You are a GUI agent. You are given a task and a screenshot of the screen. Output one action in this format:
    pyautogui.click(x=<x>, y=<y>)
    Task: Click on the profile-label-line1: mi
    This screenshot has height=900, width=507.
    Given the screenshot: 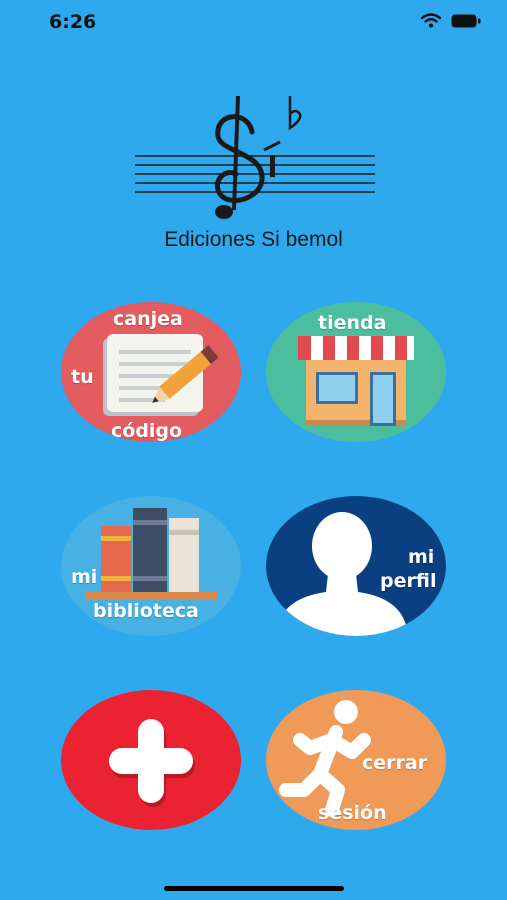 What is the action you would take?
    pyautogui.click(x=421, y=557)
    